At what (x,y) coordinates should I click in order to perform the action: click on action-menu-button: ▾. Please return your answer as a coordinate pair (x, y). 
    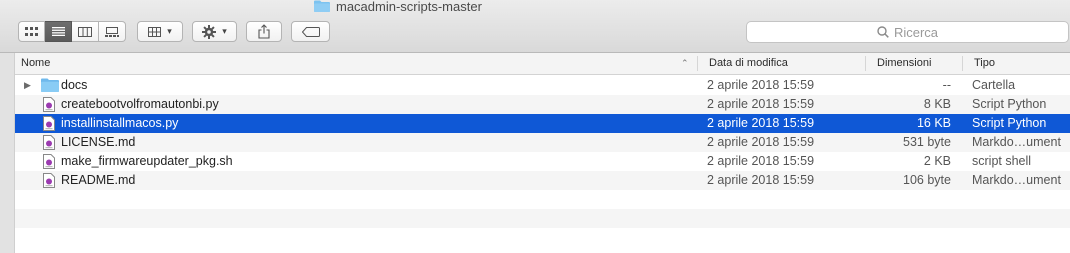
    Looking at the image, I should click on (214, 31).